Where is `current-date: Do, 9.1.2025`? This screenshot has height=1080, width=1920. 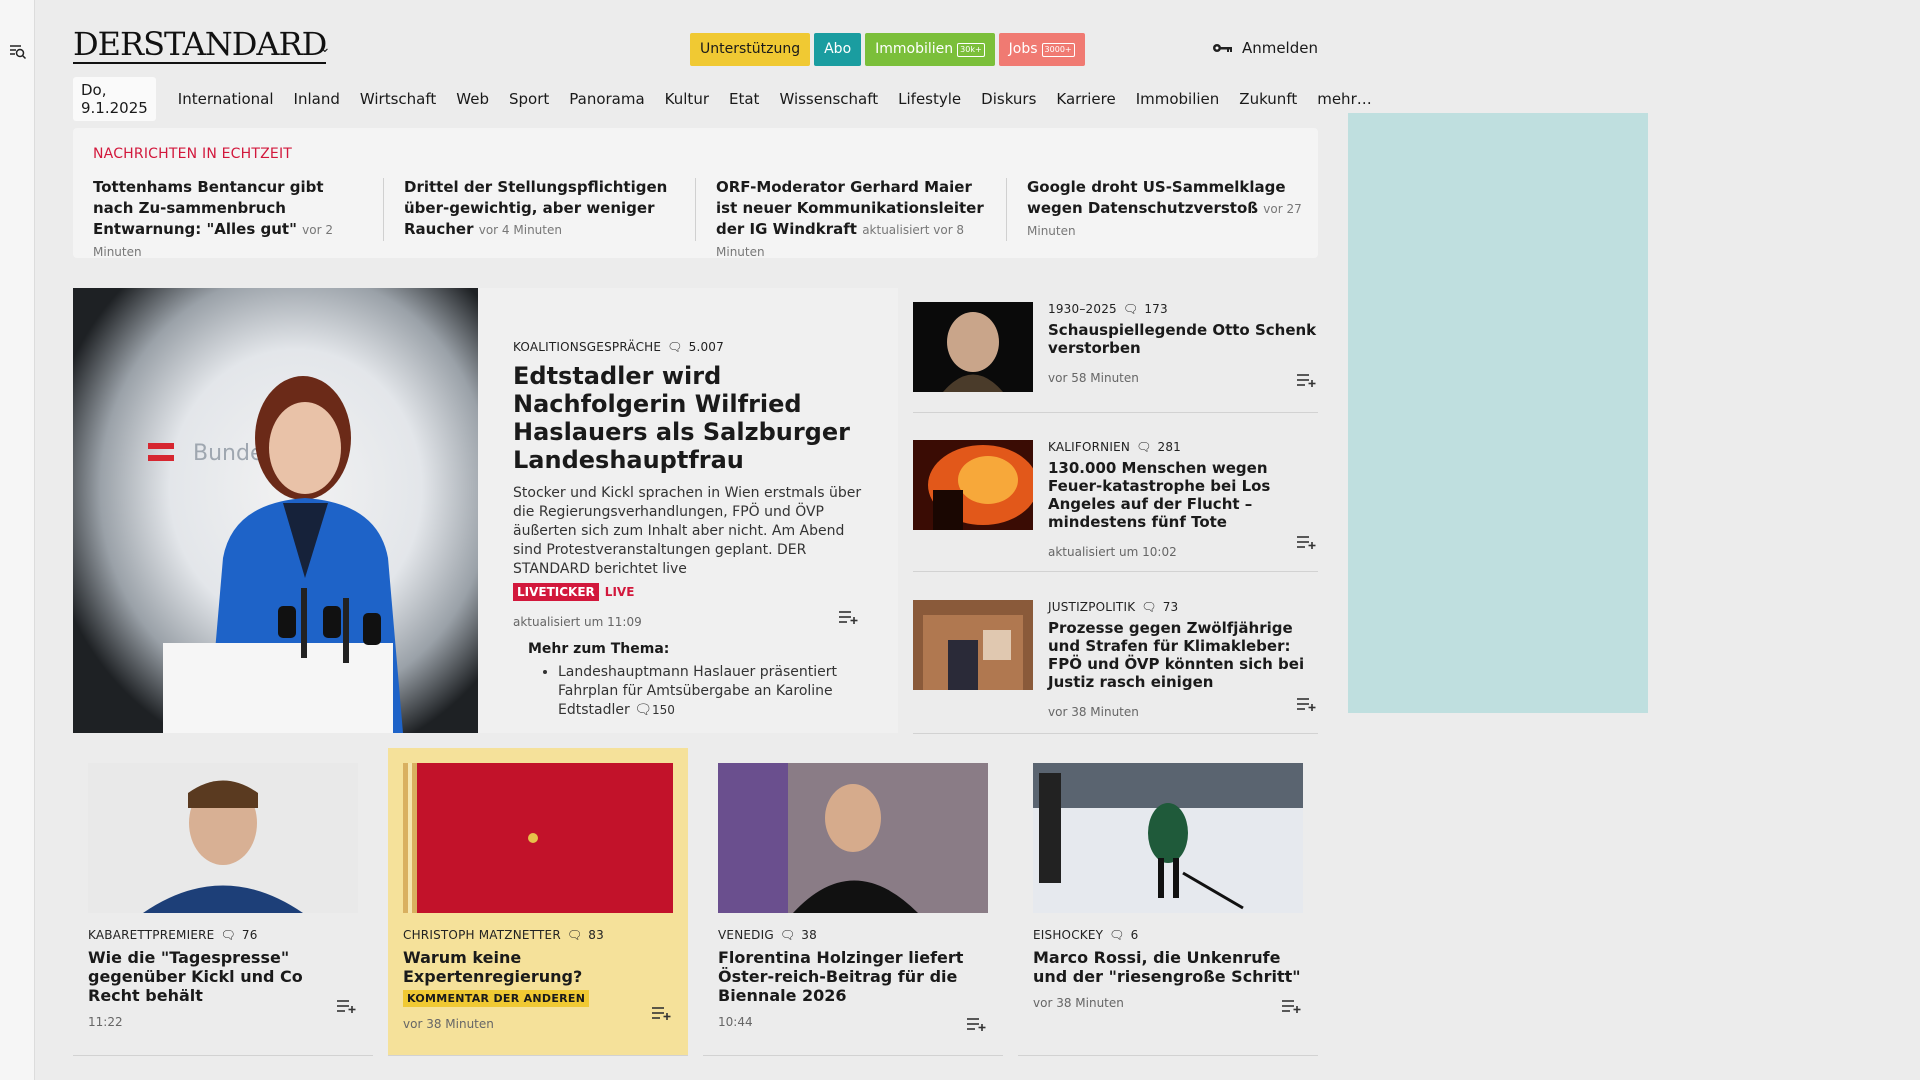
current-date: Do, 9.1.2025 is located at coordinates (114, 99).